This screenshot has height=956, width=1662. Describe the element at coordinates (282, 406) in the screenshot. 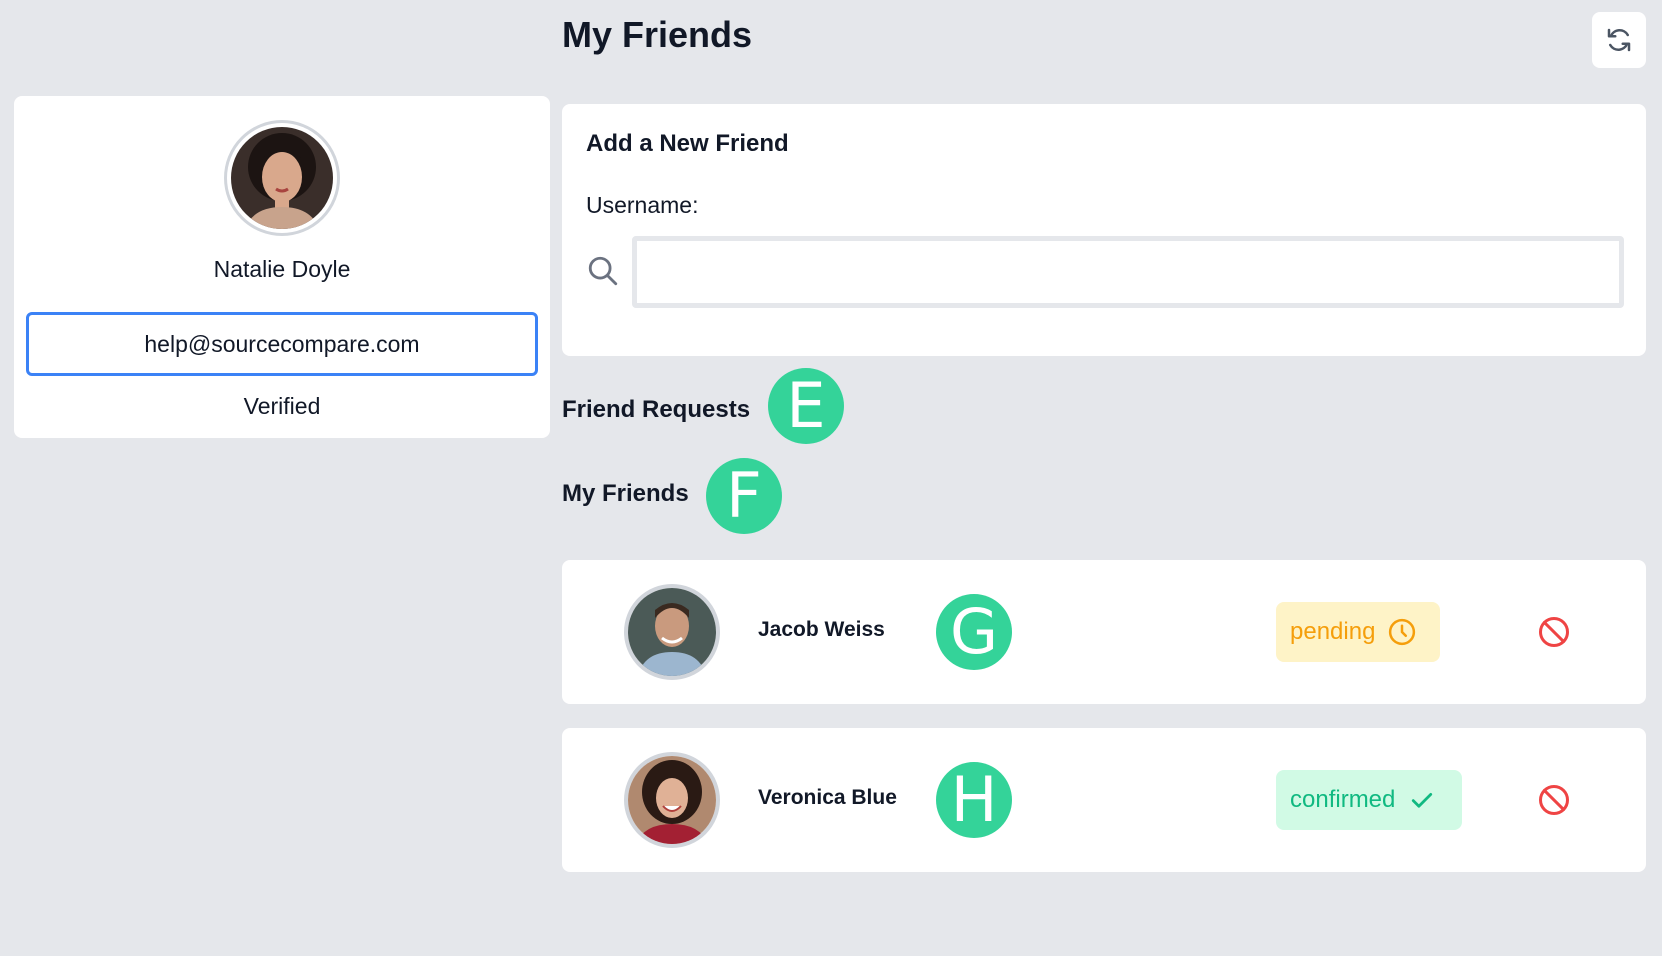

I see `verification-status: Verified` at that location.